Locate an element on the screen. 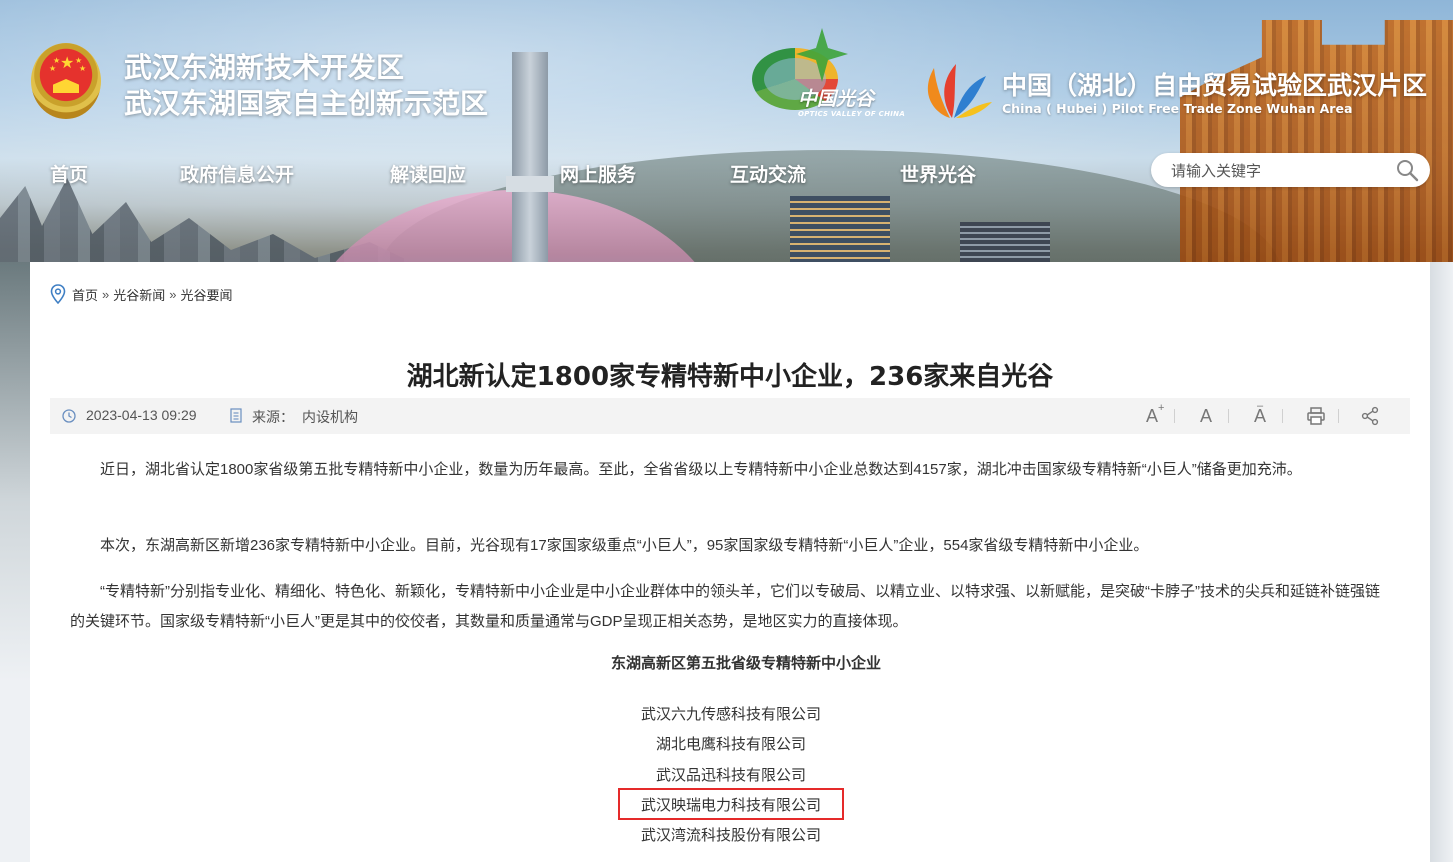 This screenshot has width=1453, height=862. breadcrumb: 首页 » 光谷新闻 » 光谷要闻 is located at coordinates (141, 294).